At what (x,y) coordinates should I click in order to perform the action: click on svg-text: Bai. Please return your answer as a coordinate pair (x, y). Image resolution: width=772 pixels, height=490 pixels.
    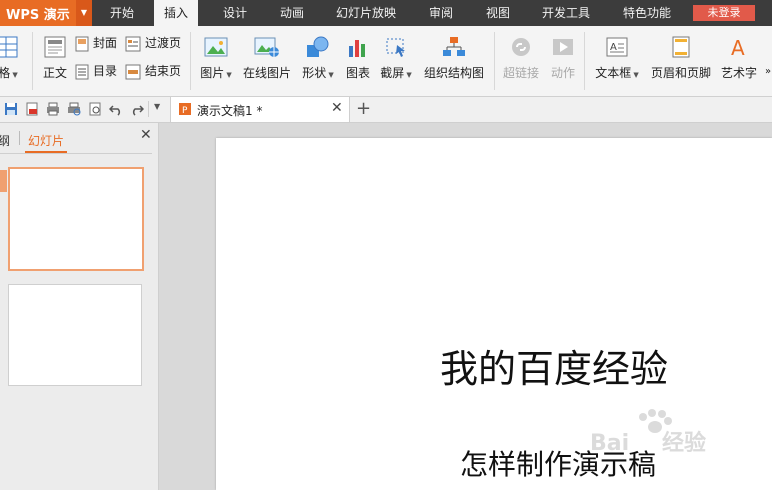
    Looking at the image, I should click on (609, 443).